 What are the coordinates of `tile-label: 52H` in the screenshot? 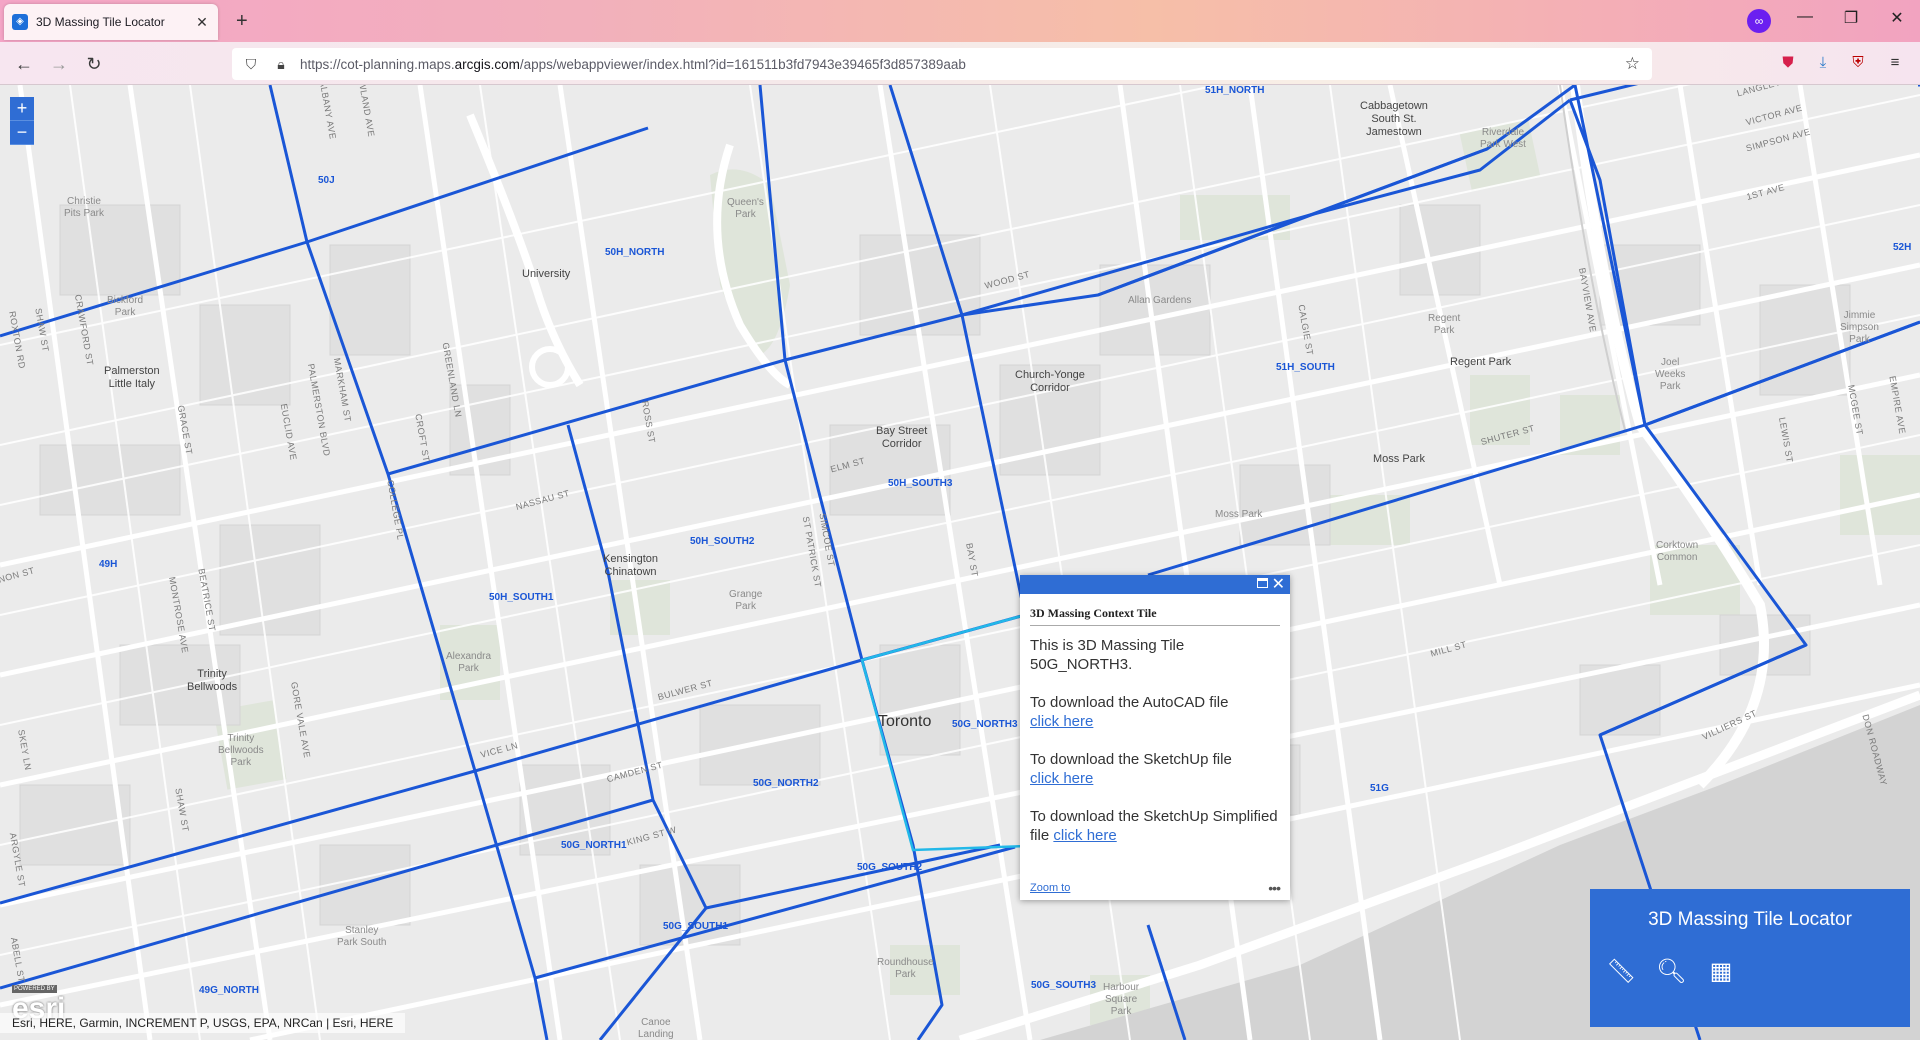 It's located at (1902, 247).